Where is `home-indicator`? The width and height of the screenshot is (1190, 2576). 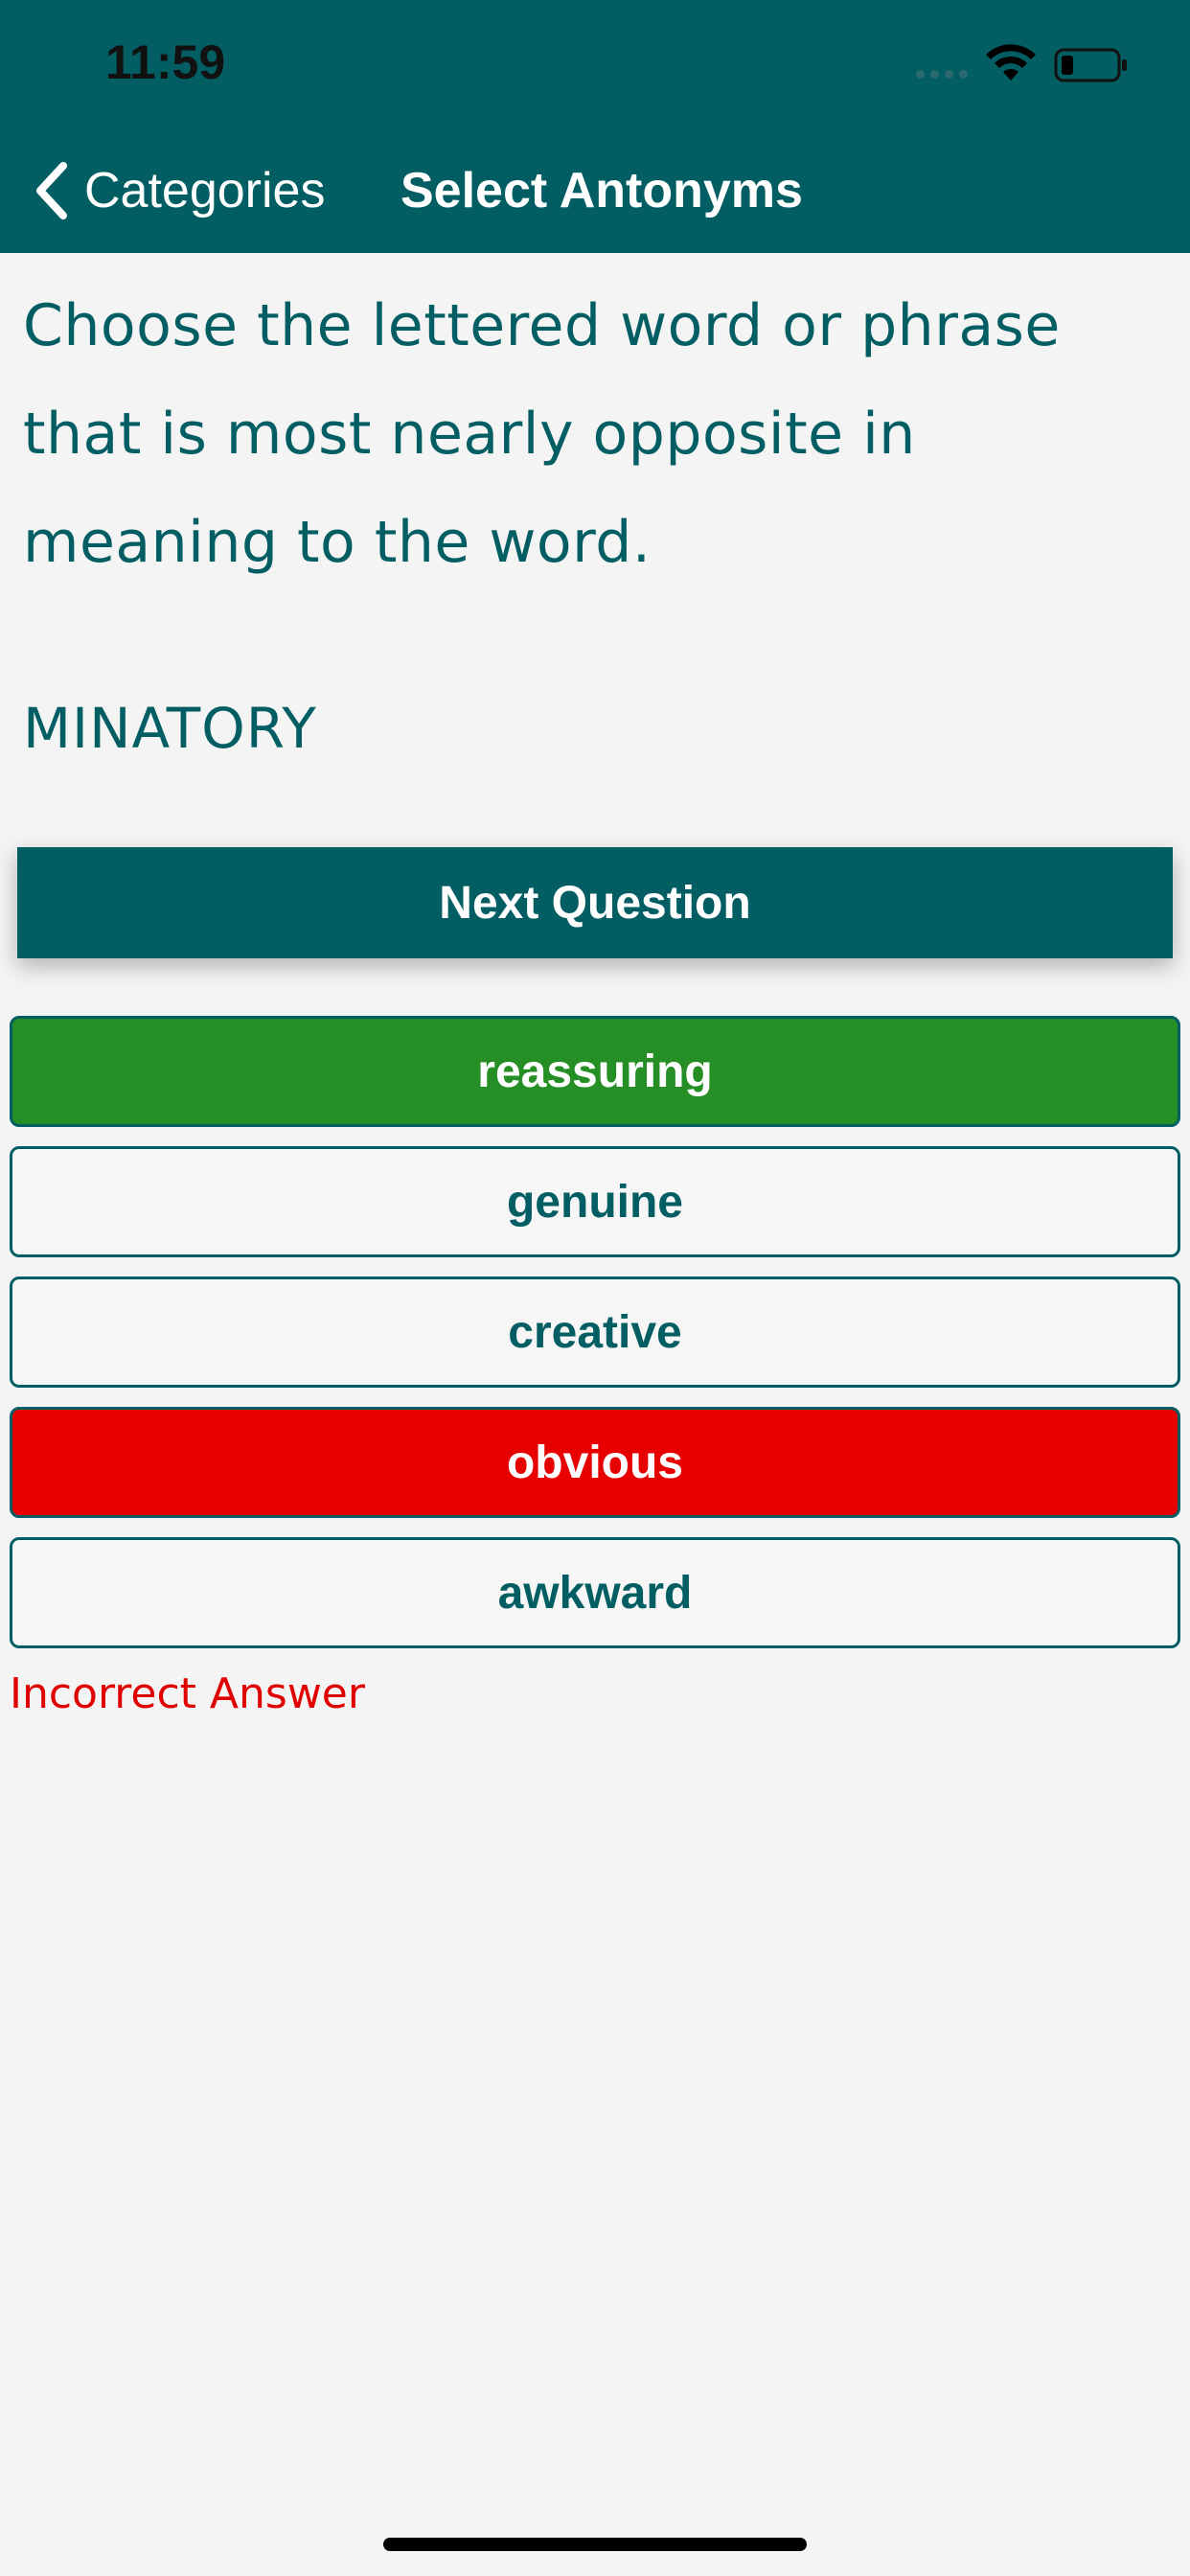 home-indicator is located at coordinates (595, 2544).